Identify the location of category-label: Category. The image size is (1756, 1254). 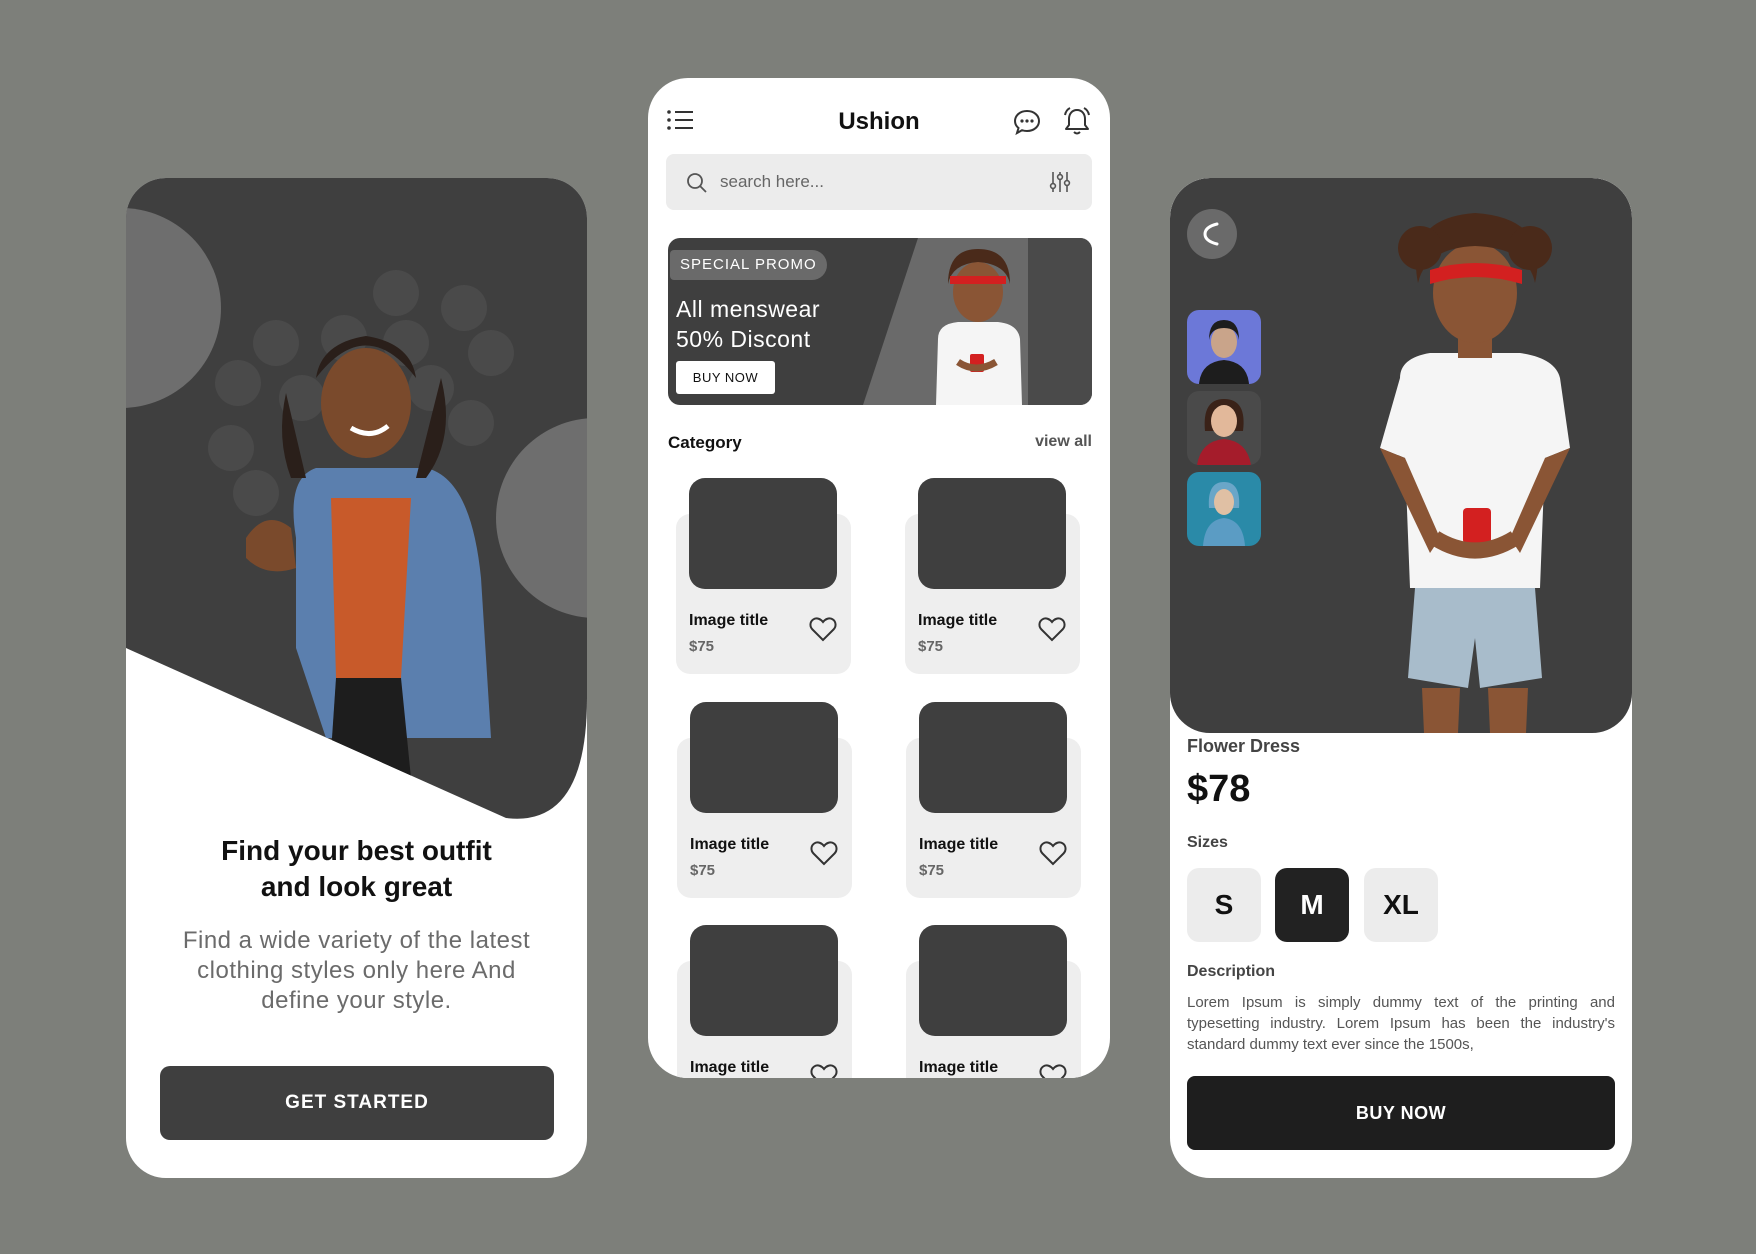
(705, 442).